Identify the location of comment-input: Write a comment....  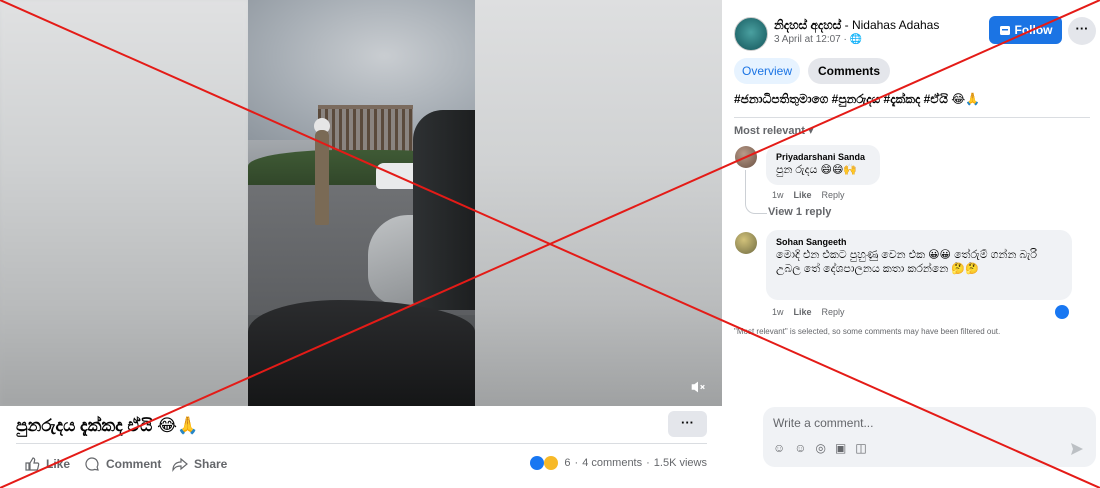
(823, 423).